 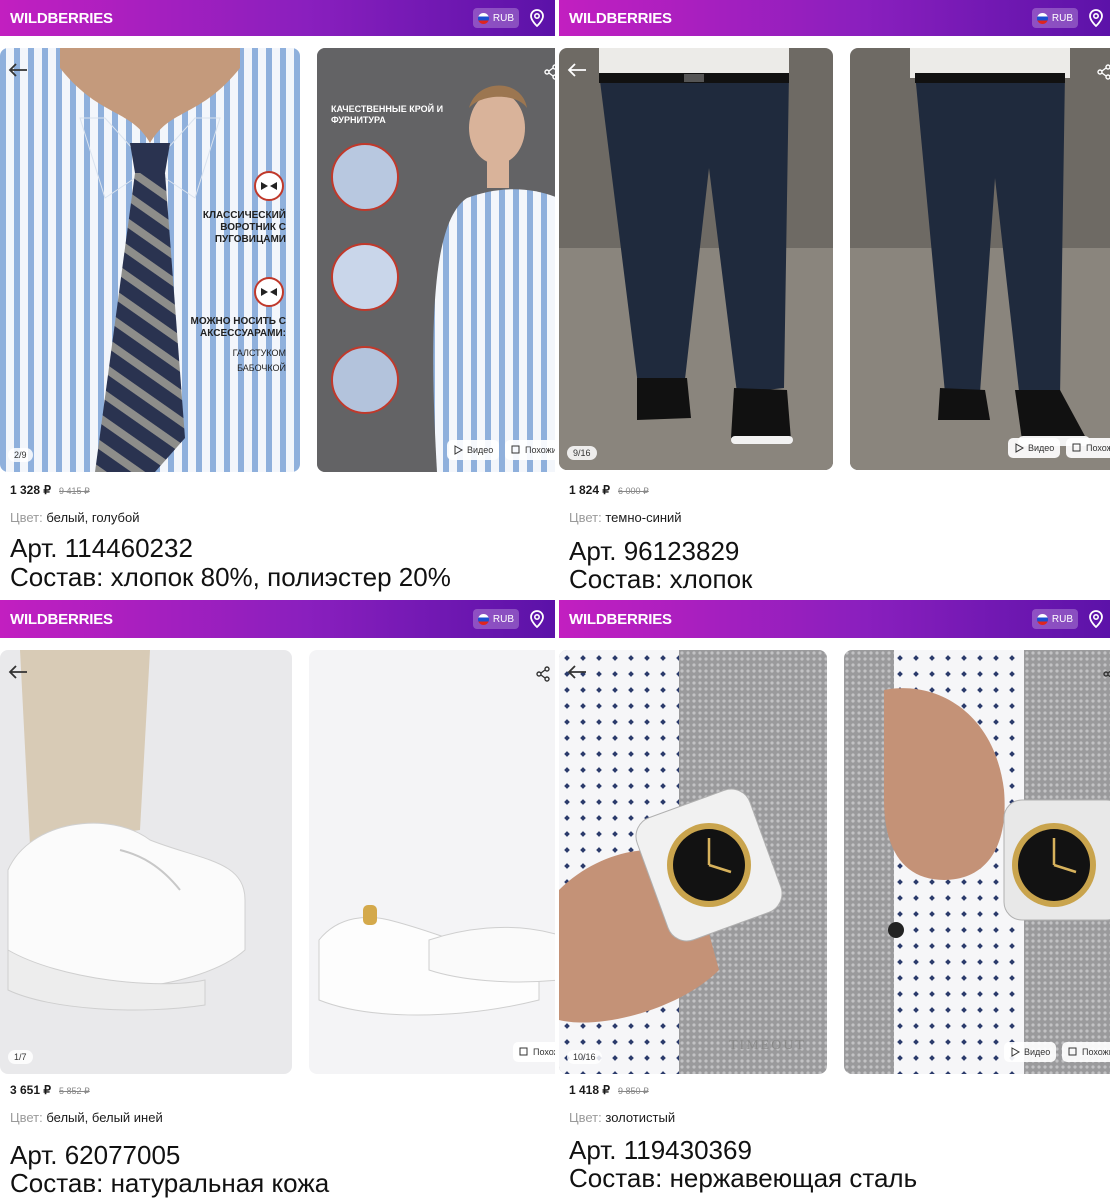 What do you see at coordinates (104, 1117) in the screenshot?
I see `color-value: белый, белый иней` at bounding box center [104, 1117].